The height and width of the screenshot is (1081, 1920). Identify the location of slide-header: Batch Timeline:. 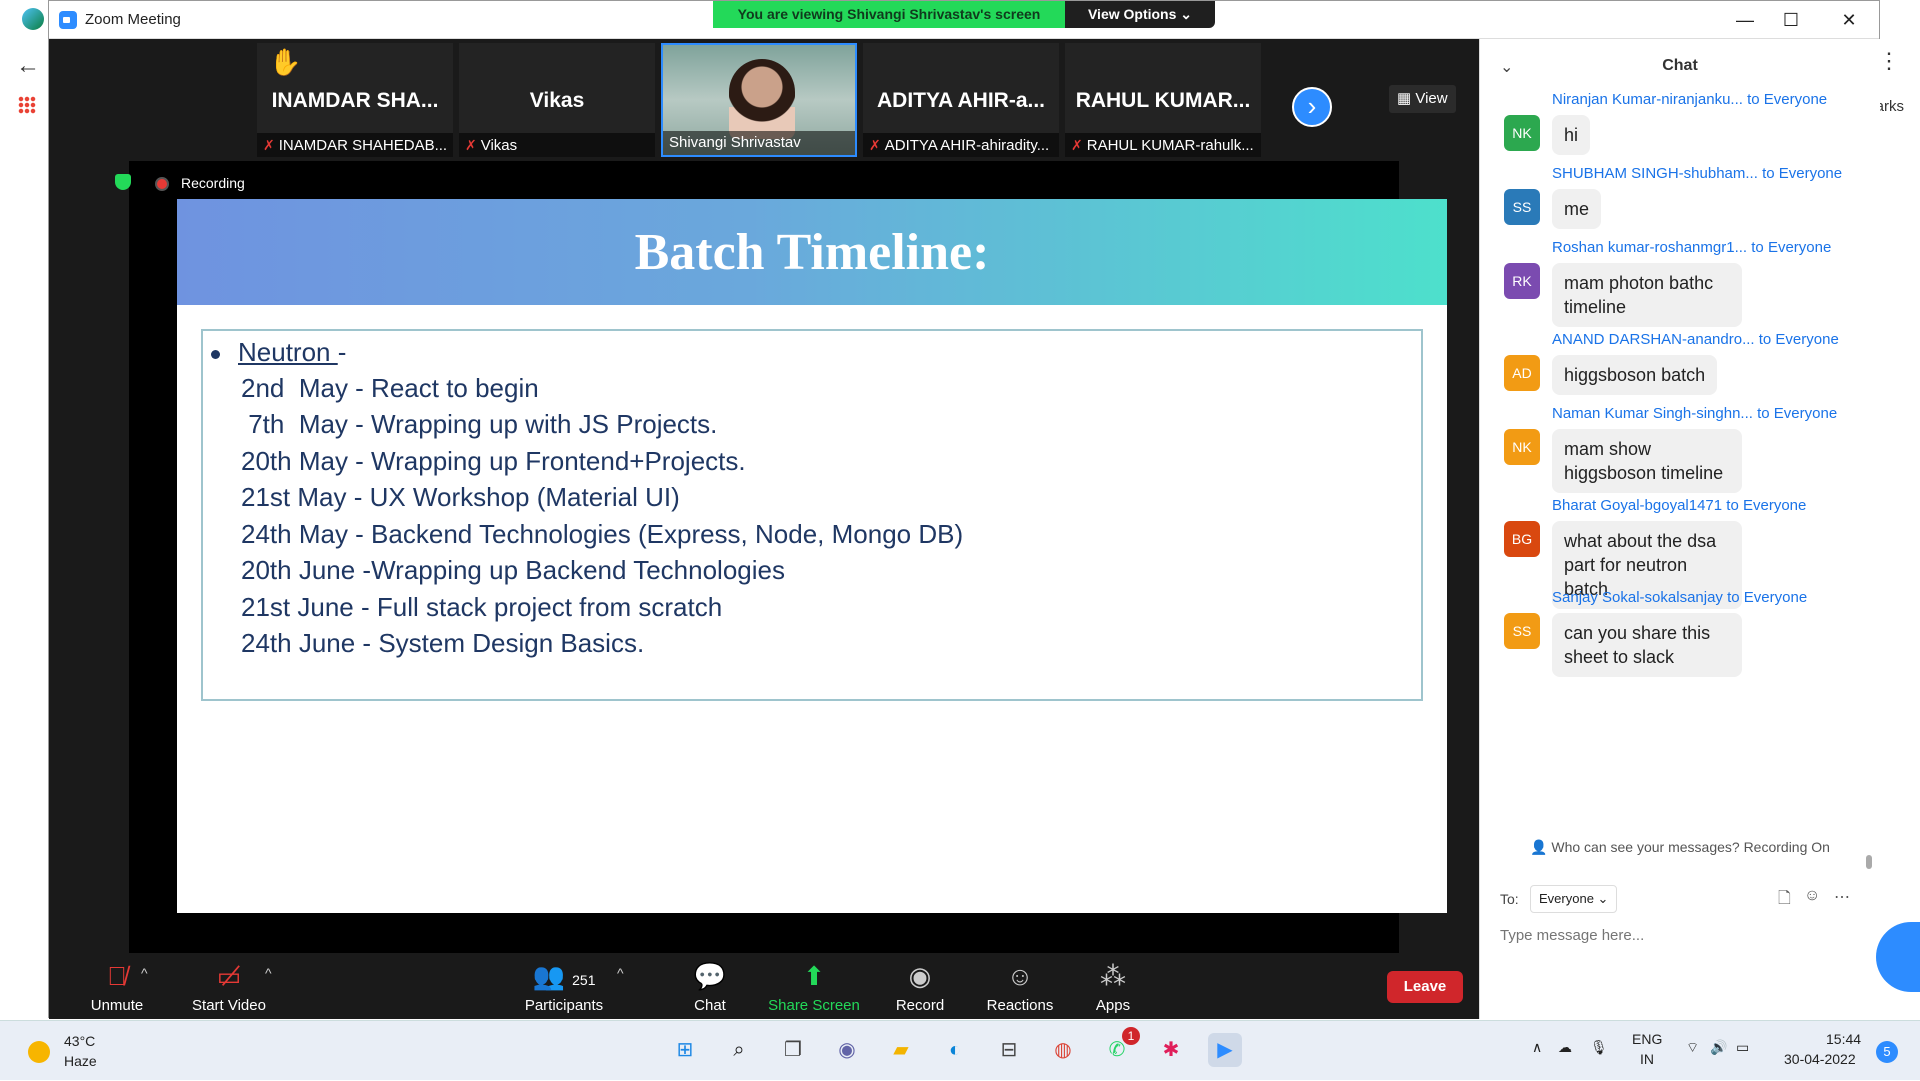
(812, 252).